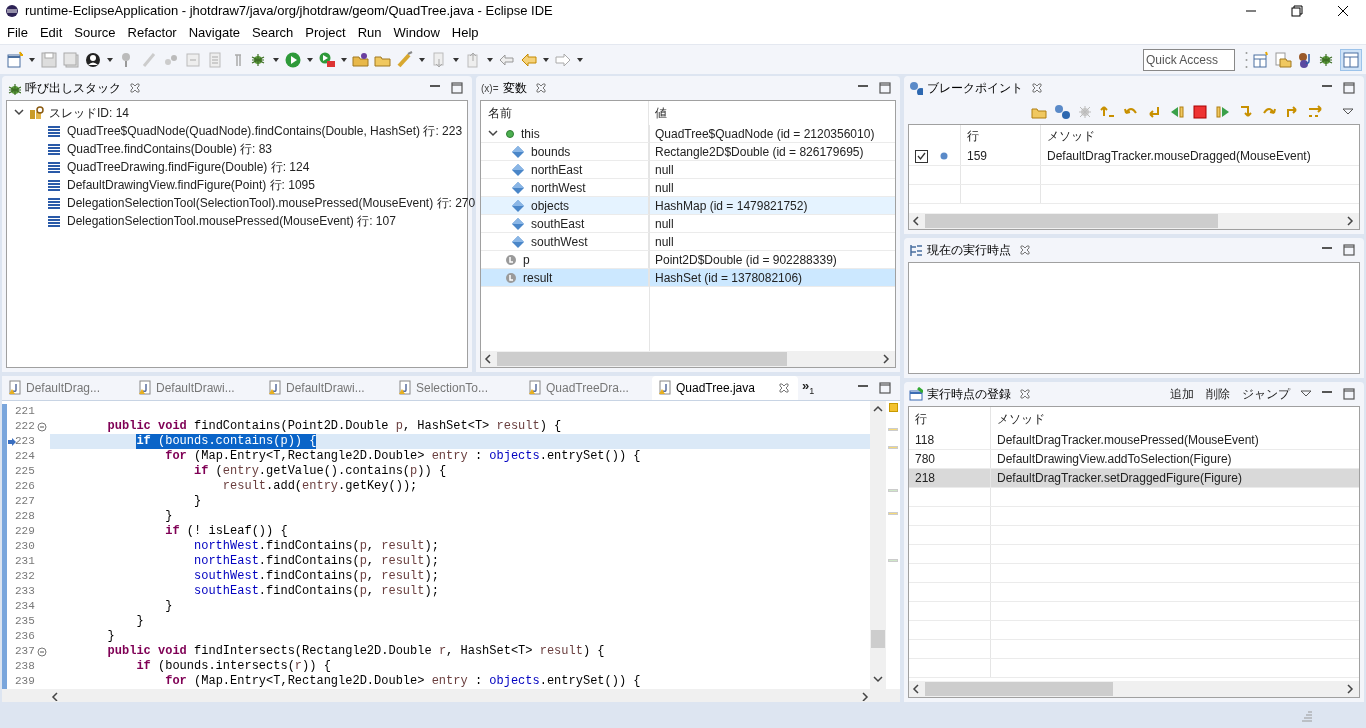  What do you see at coordinates (1292, 112) in the screenshot?
I see `step-return-icon` at bounding box center [1292, 112].